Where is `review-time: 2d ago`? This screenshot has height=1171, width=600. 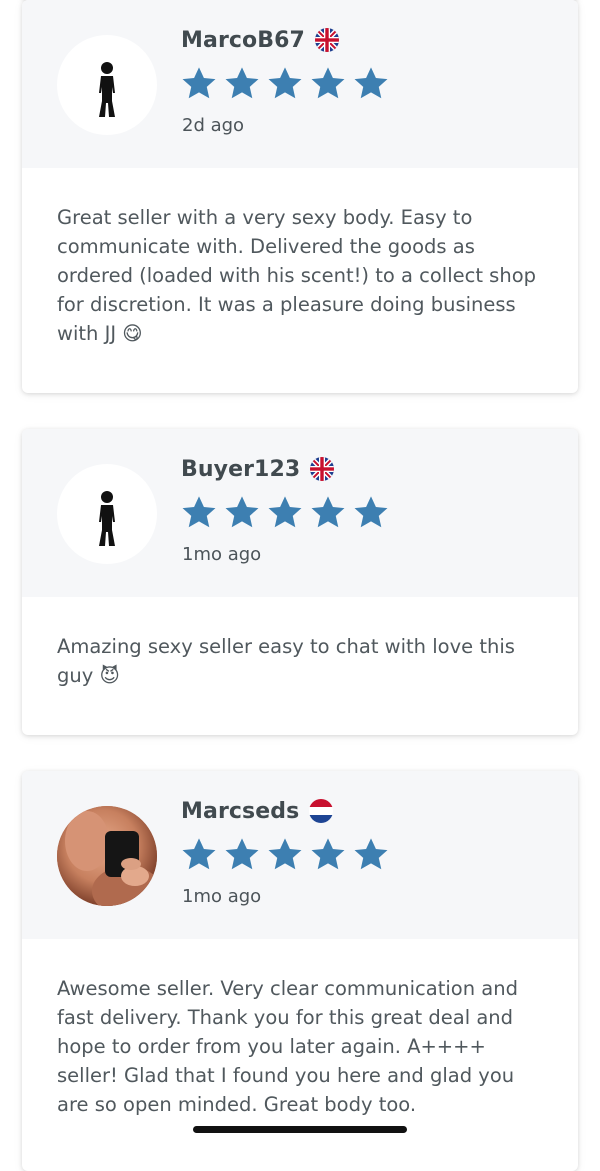 review-time: 2d ago is located at coordinates (213, 125).